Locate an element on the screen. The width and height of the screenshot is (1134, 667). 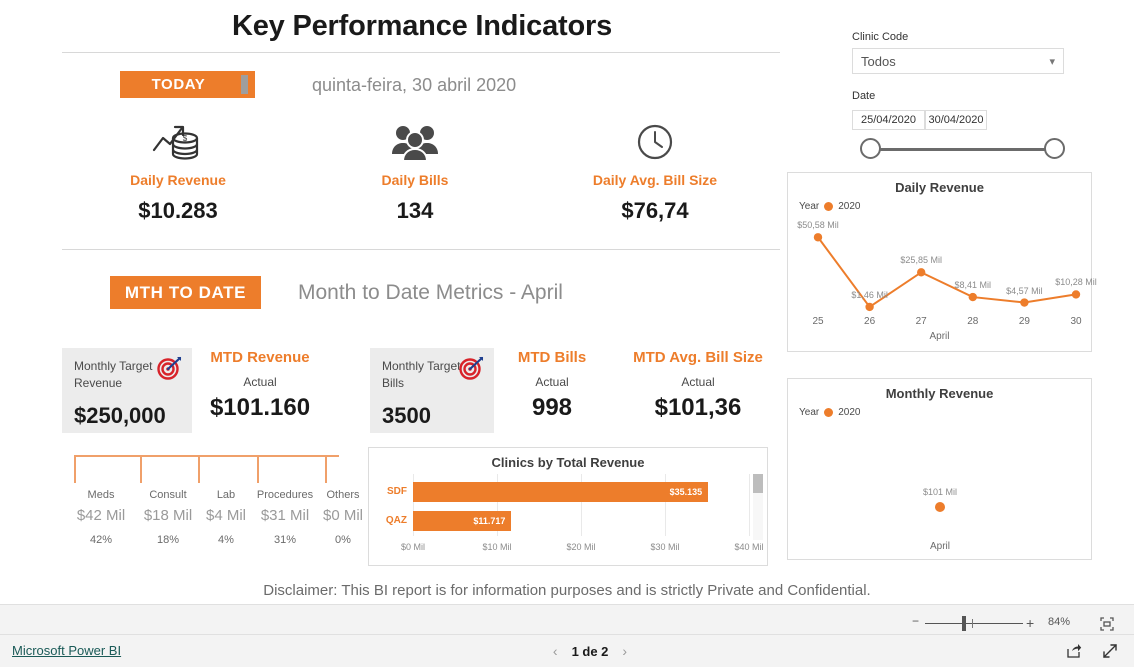
legend-swatch is located at coordinates (829, 206).